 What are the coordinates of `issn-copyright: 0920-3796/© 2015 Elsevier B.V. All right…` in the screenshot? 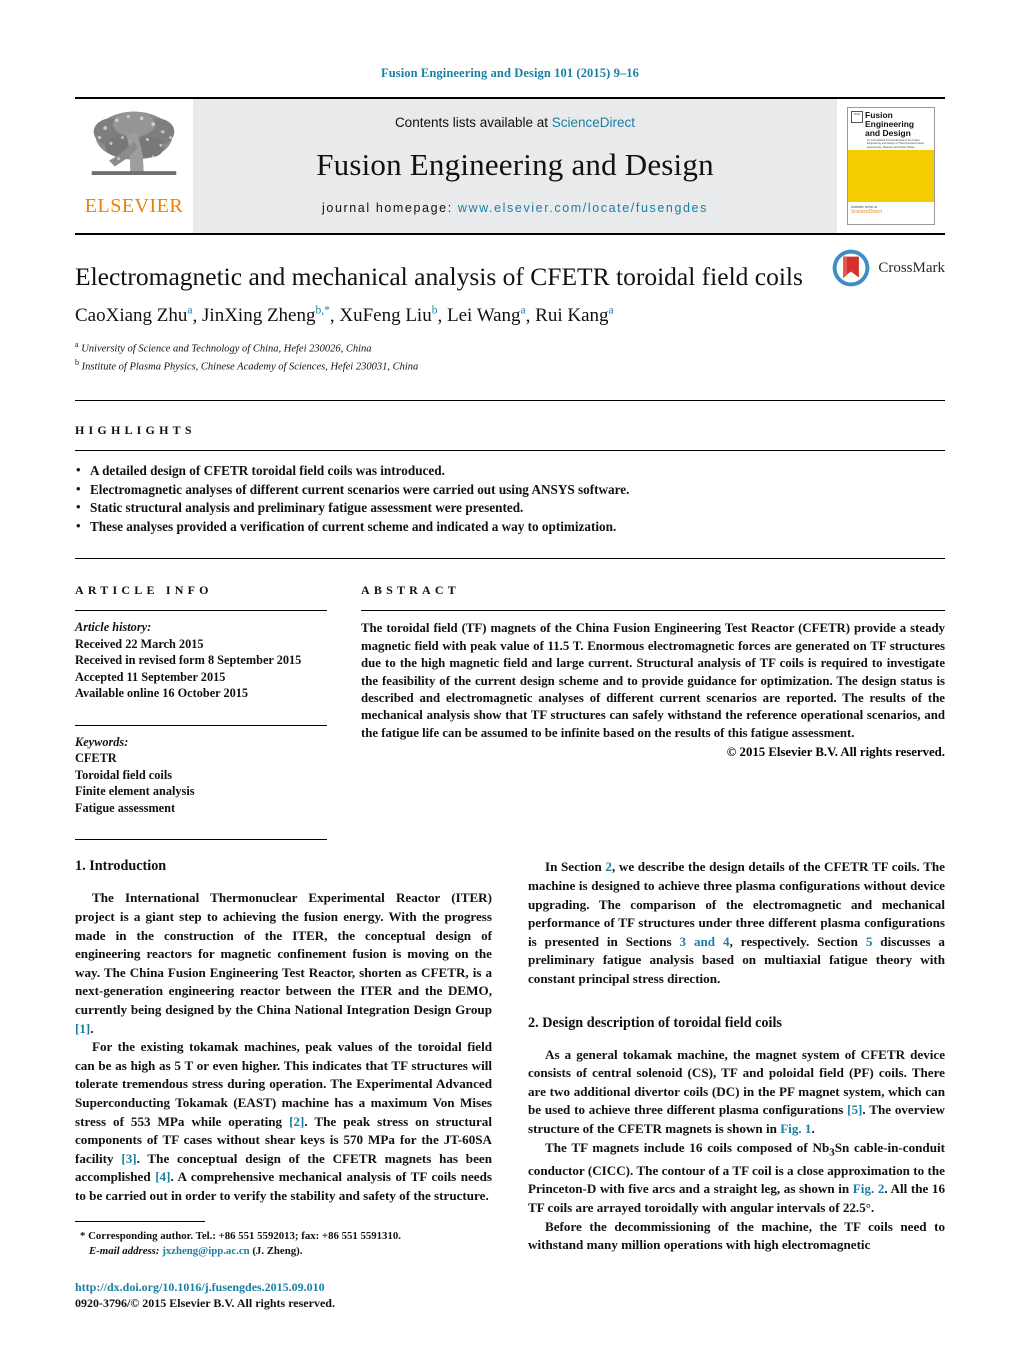 It's located at (205, 1303).